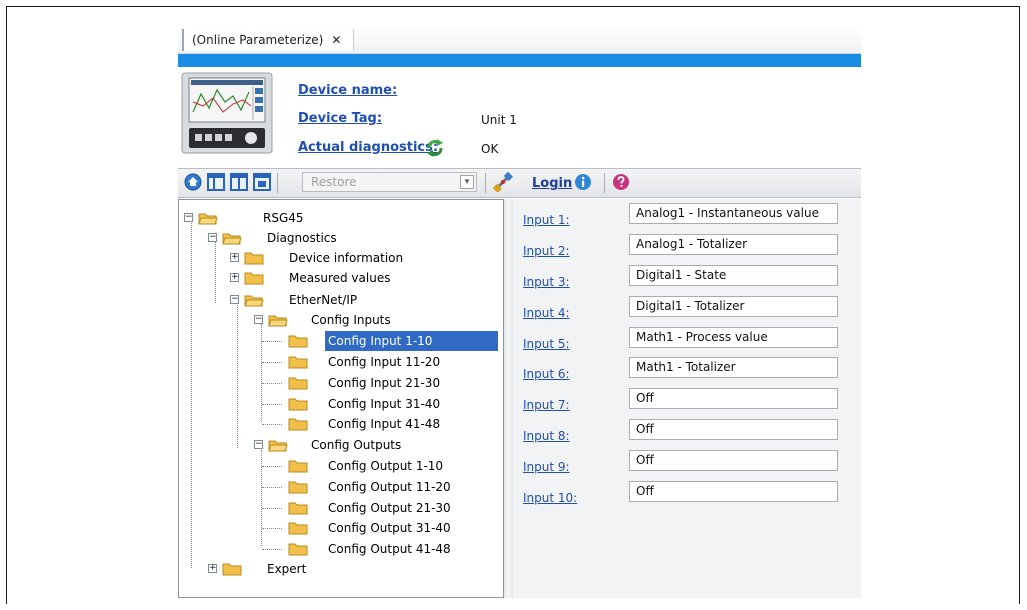 This screenshot has height=610, width=1027. Describe the element at coordinates (287, 569) in the screenshot. I see `tree-label: Expert` at that location.